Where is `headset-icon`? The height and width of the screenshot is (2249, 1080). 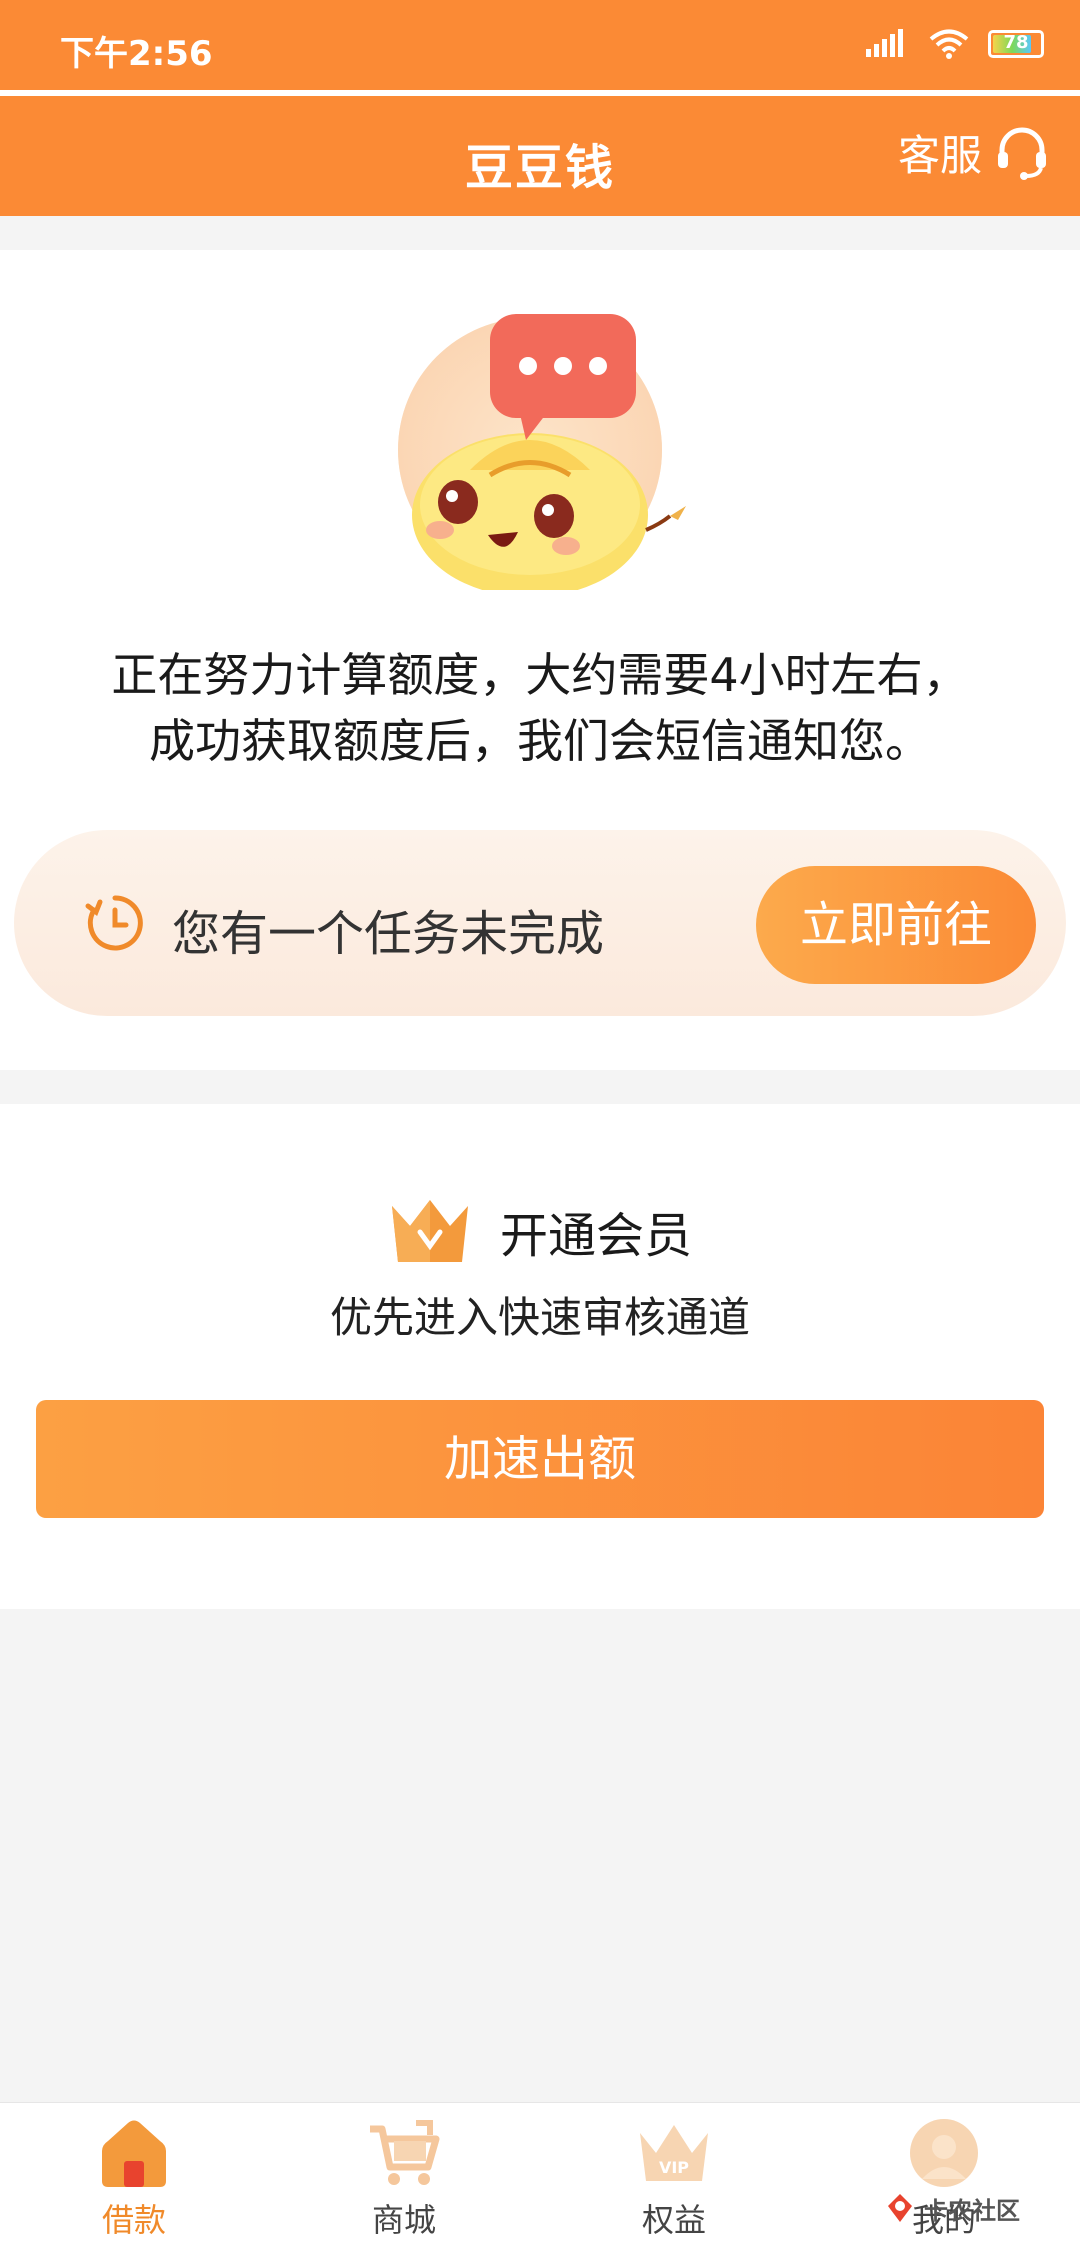 headset-icon is located at coordinates (1022, 153).